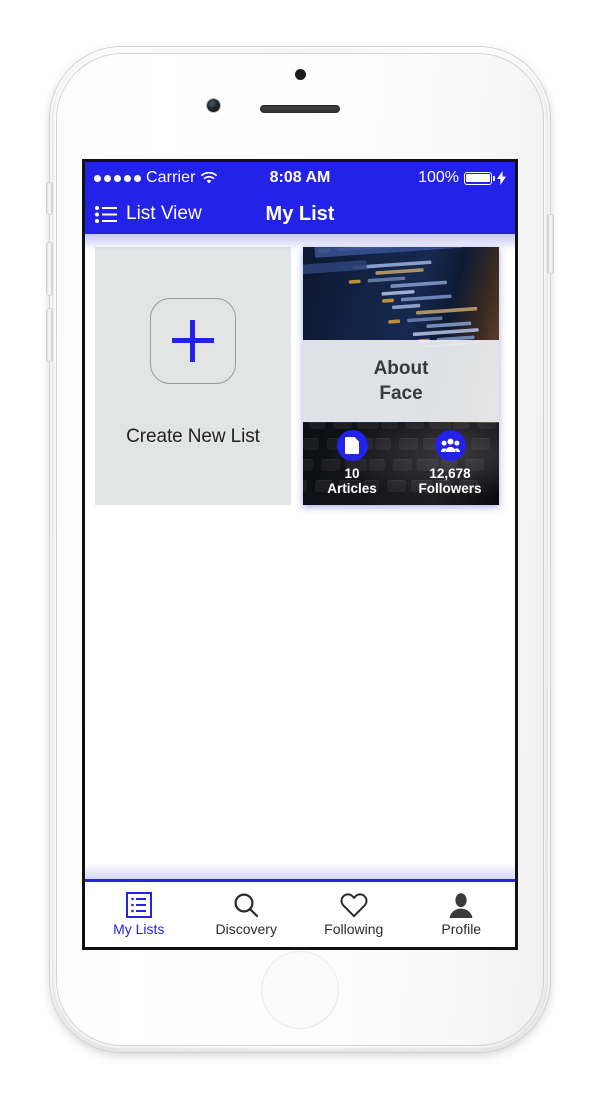  Describe the element at coordinates (501, 178) in the screenshot. I see `lightning-bolt-icon` at that location.